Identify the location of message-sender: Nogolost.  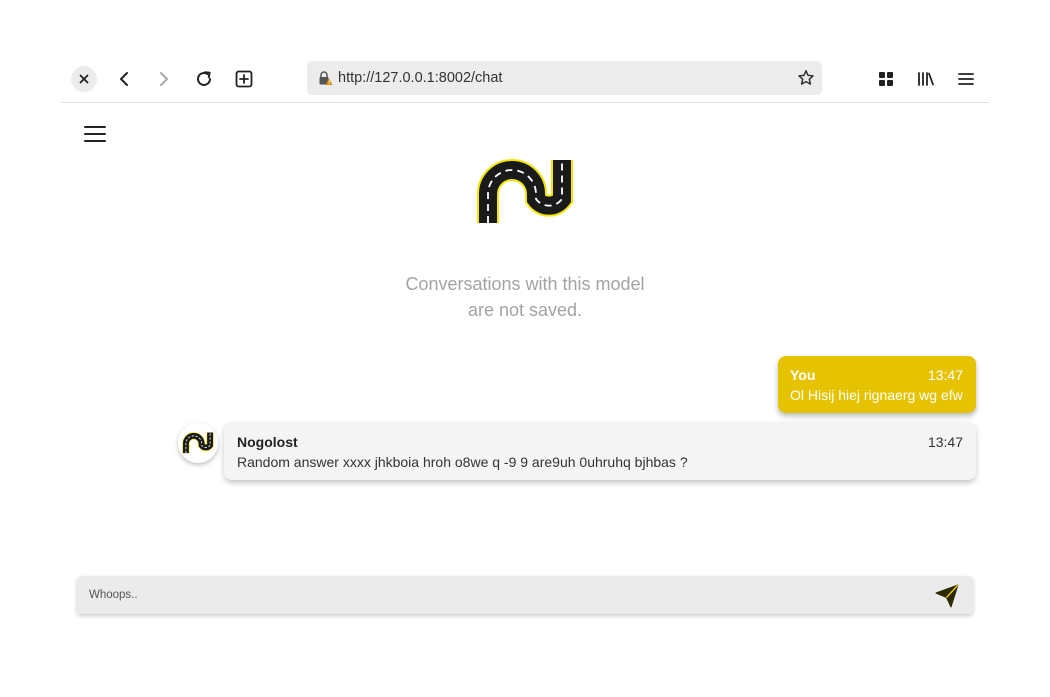
(267, 442).